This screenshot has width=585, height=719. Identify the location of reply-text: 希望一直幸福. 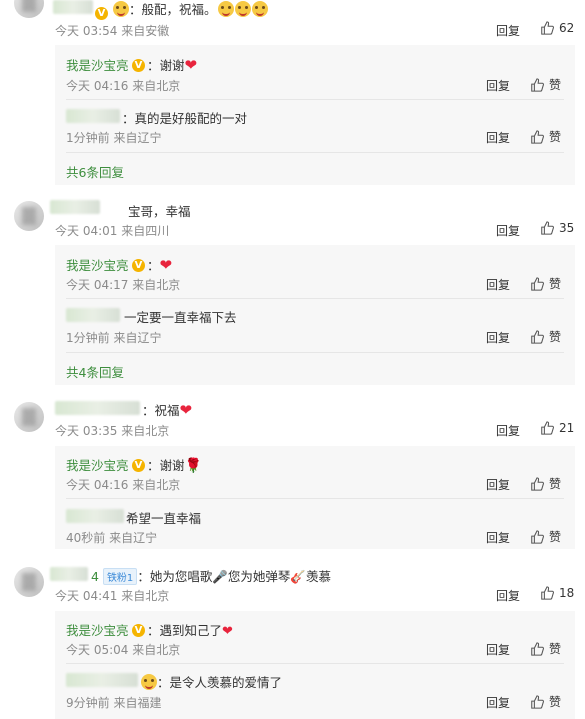
(164, 518).